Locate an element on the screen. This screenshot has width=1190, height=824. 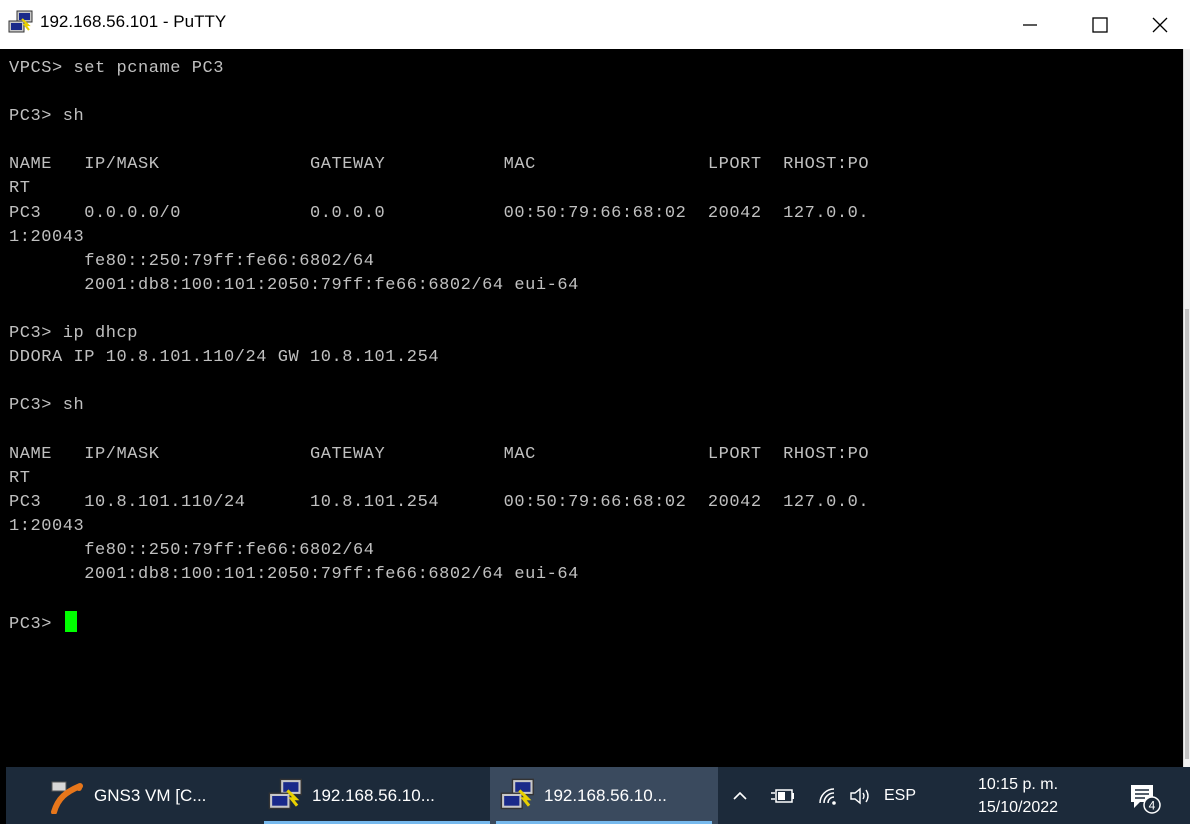
terminal-line: DDORA IP 10.8.101.110/24 GW 10.8.101.254 is located at coordinates (224, 358).